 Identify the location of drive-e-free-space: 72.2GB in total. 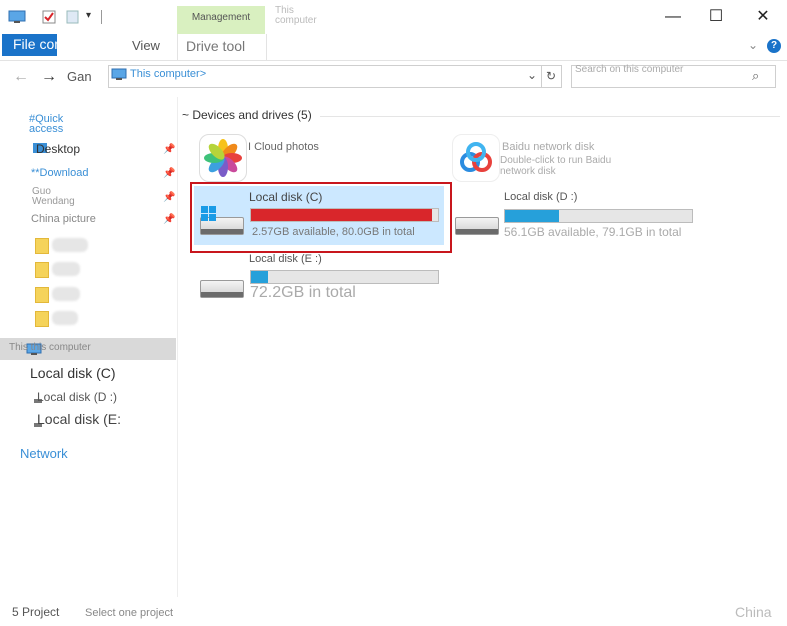
(303, 292).